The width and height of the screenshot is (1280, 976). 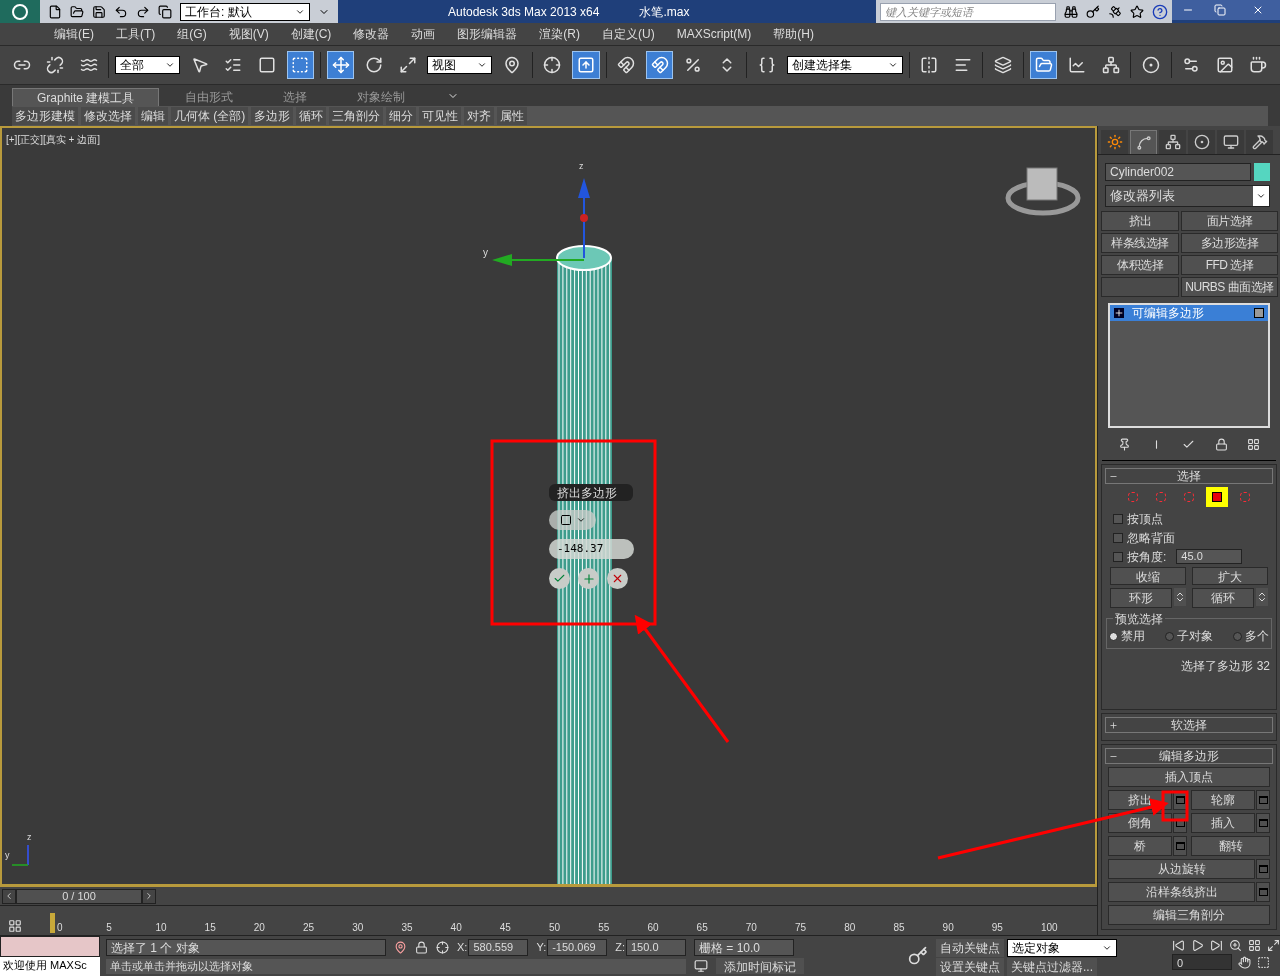 I want to click on file-icon, so click(x=55, y=11).